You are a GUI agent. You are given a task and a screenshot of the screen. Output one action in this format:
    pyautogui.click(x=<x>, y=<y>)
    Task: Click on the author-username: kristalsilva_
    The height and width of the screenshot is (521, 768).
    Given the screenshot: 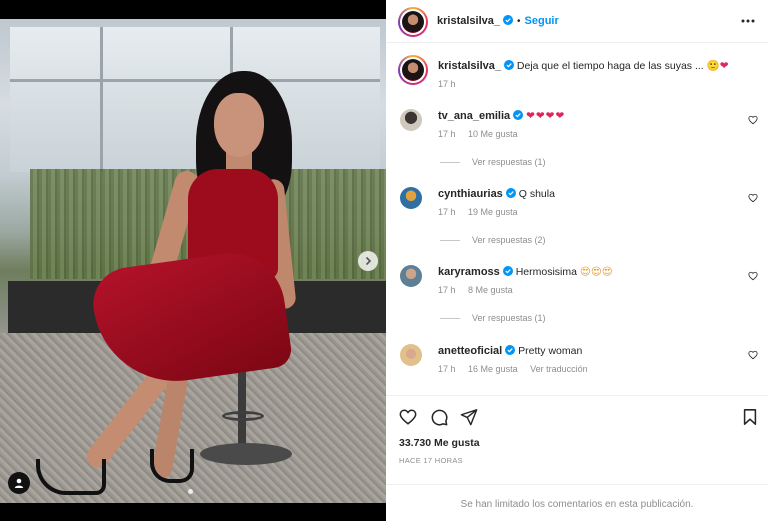 What is the action you would take?
    pyautogui.click(x=468, y=21)
    